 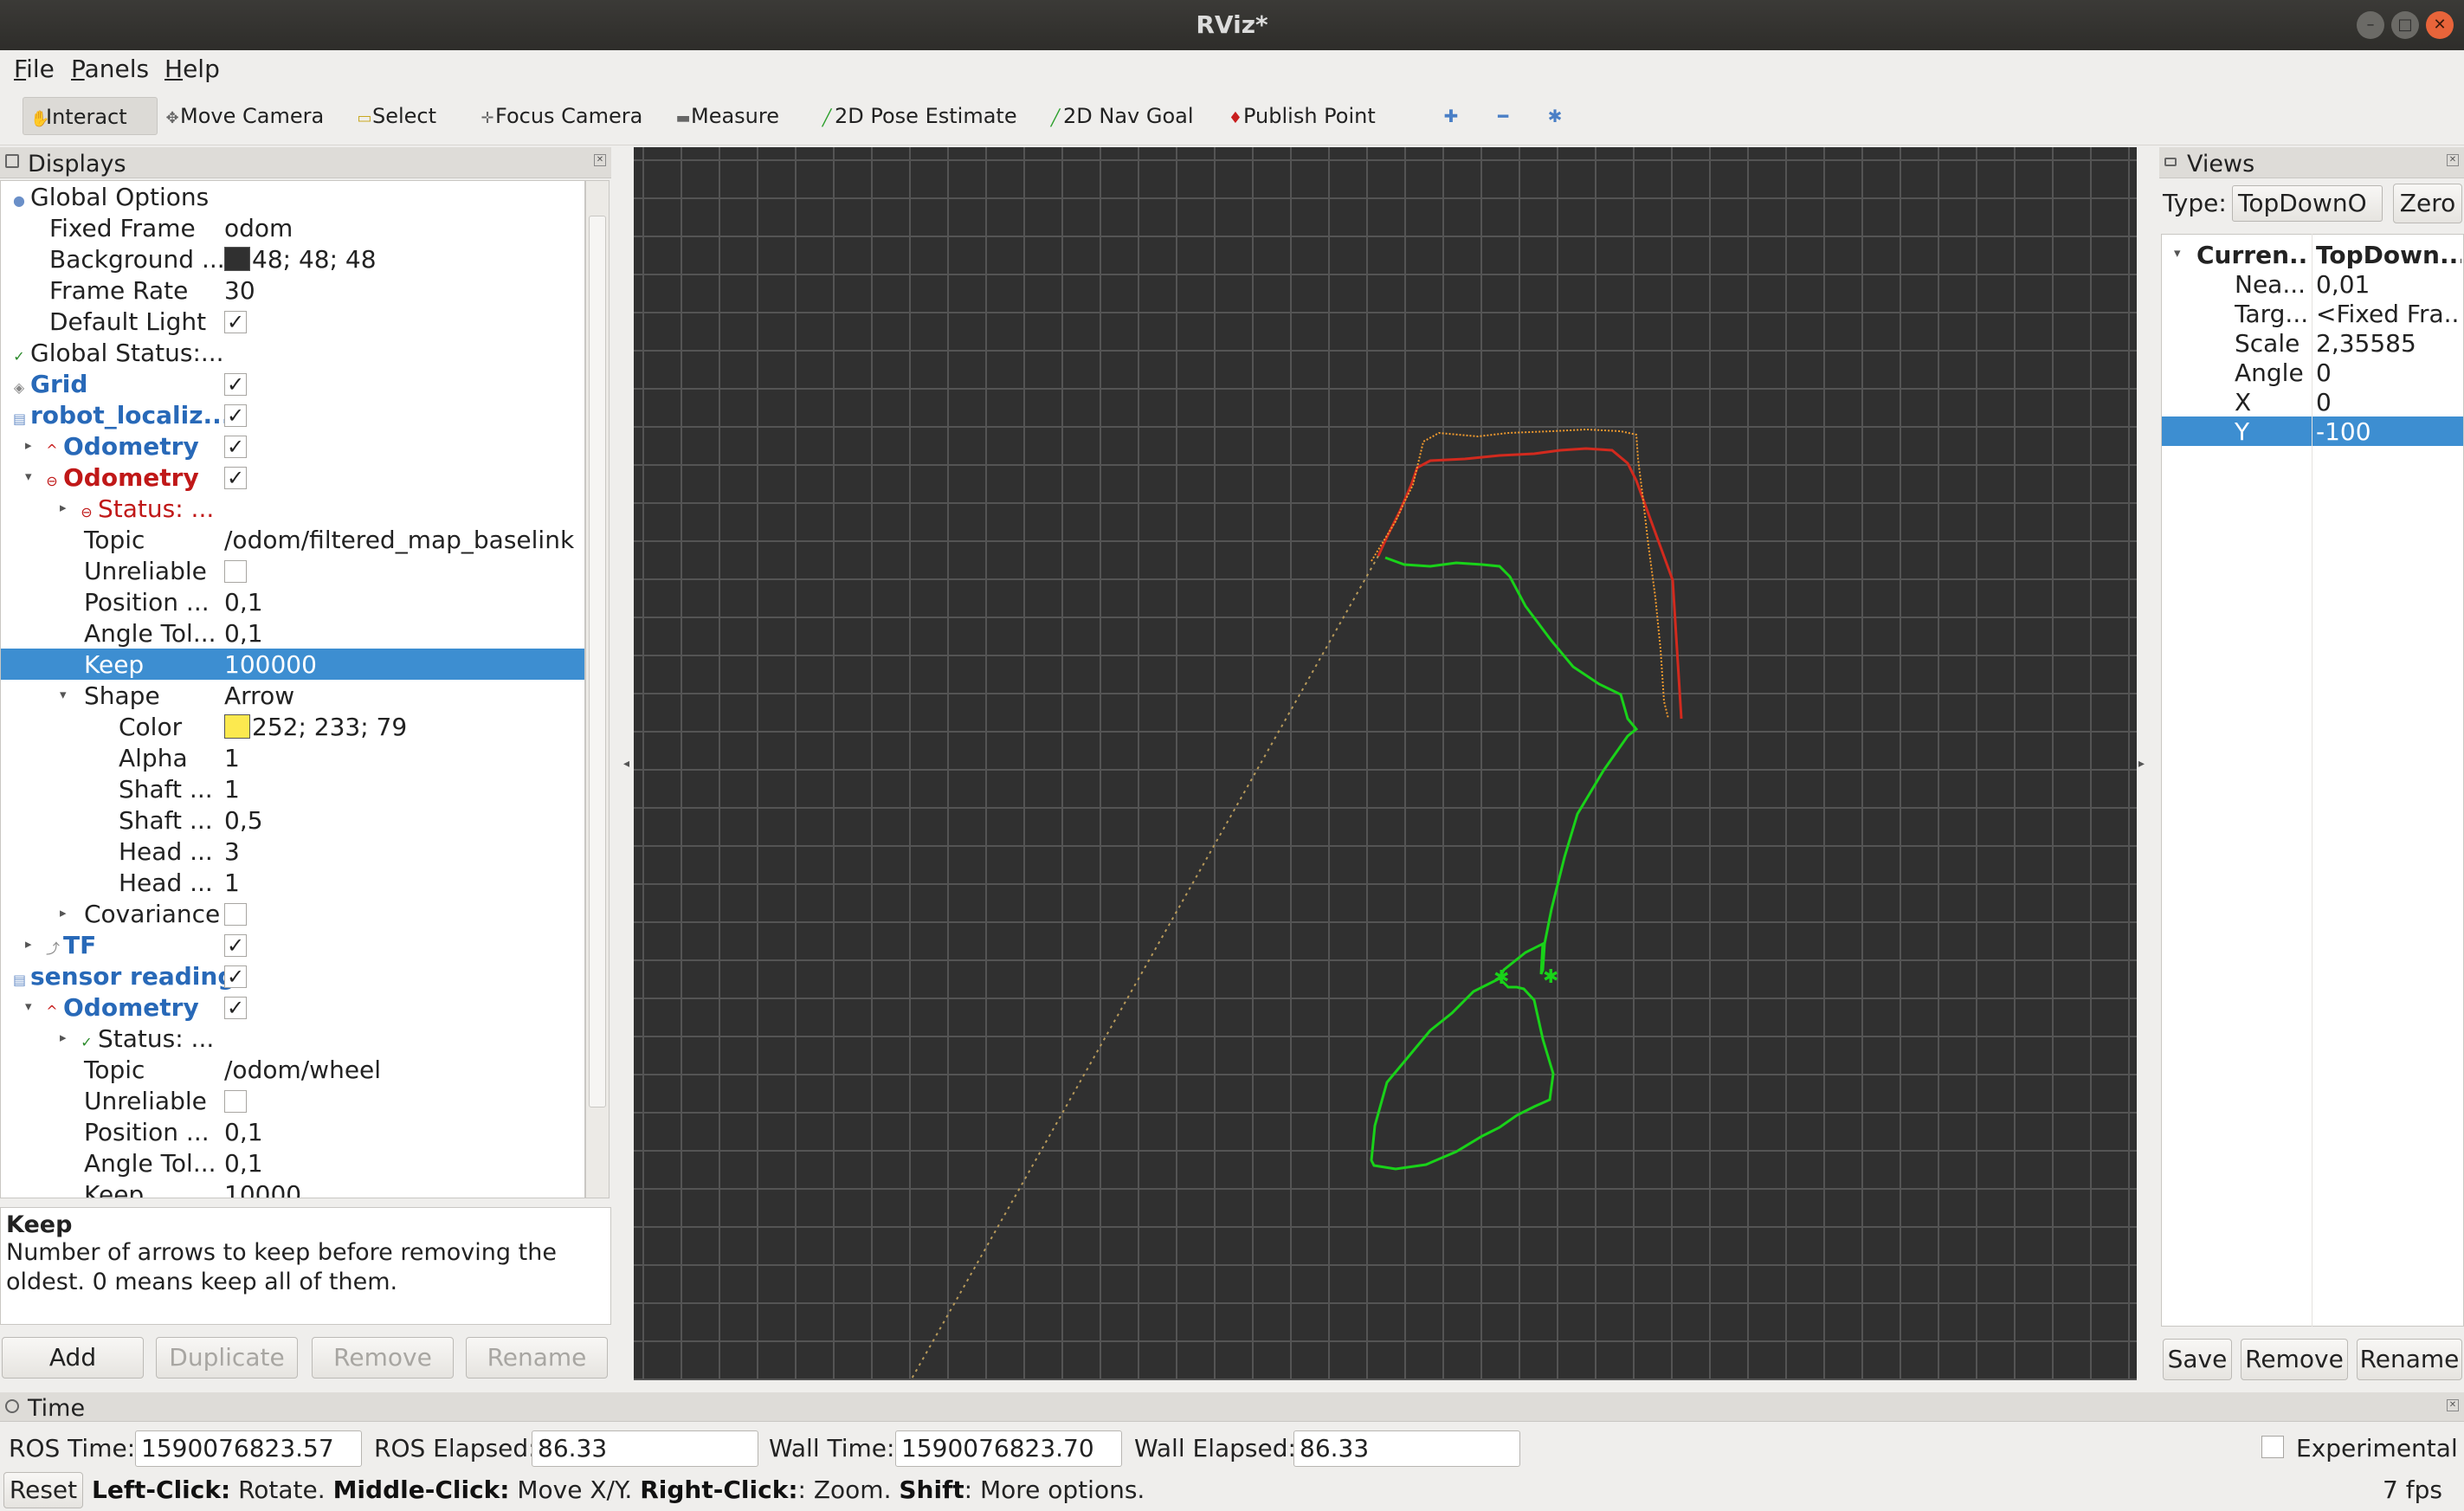 What do you see at coordinates (2312, 343) in the screenshot?
I see `view-row-scale: Scale 2,35585` at bounding box center [2312, 343].